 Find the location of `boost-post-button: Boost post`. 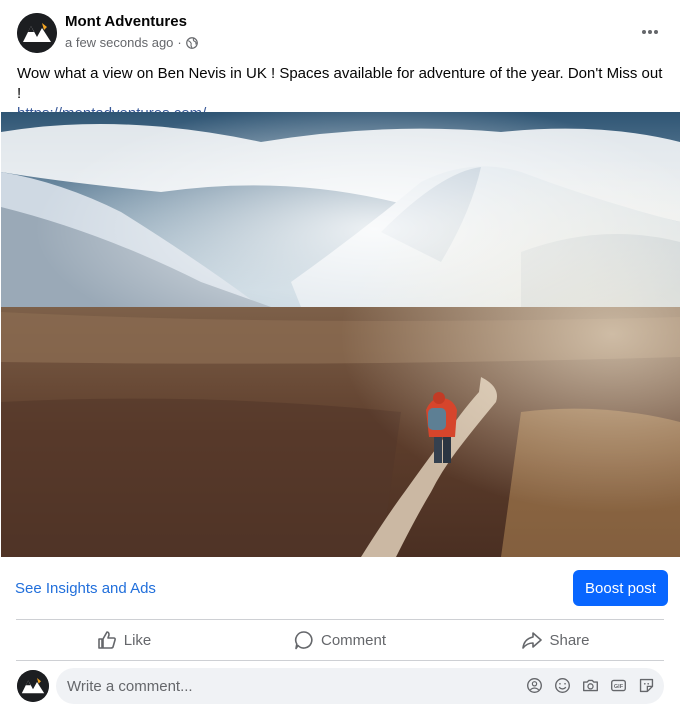

boost-post-button: Boost post is located at coordinates (620, 588).